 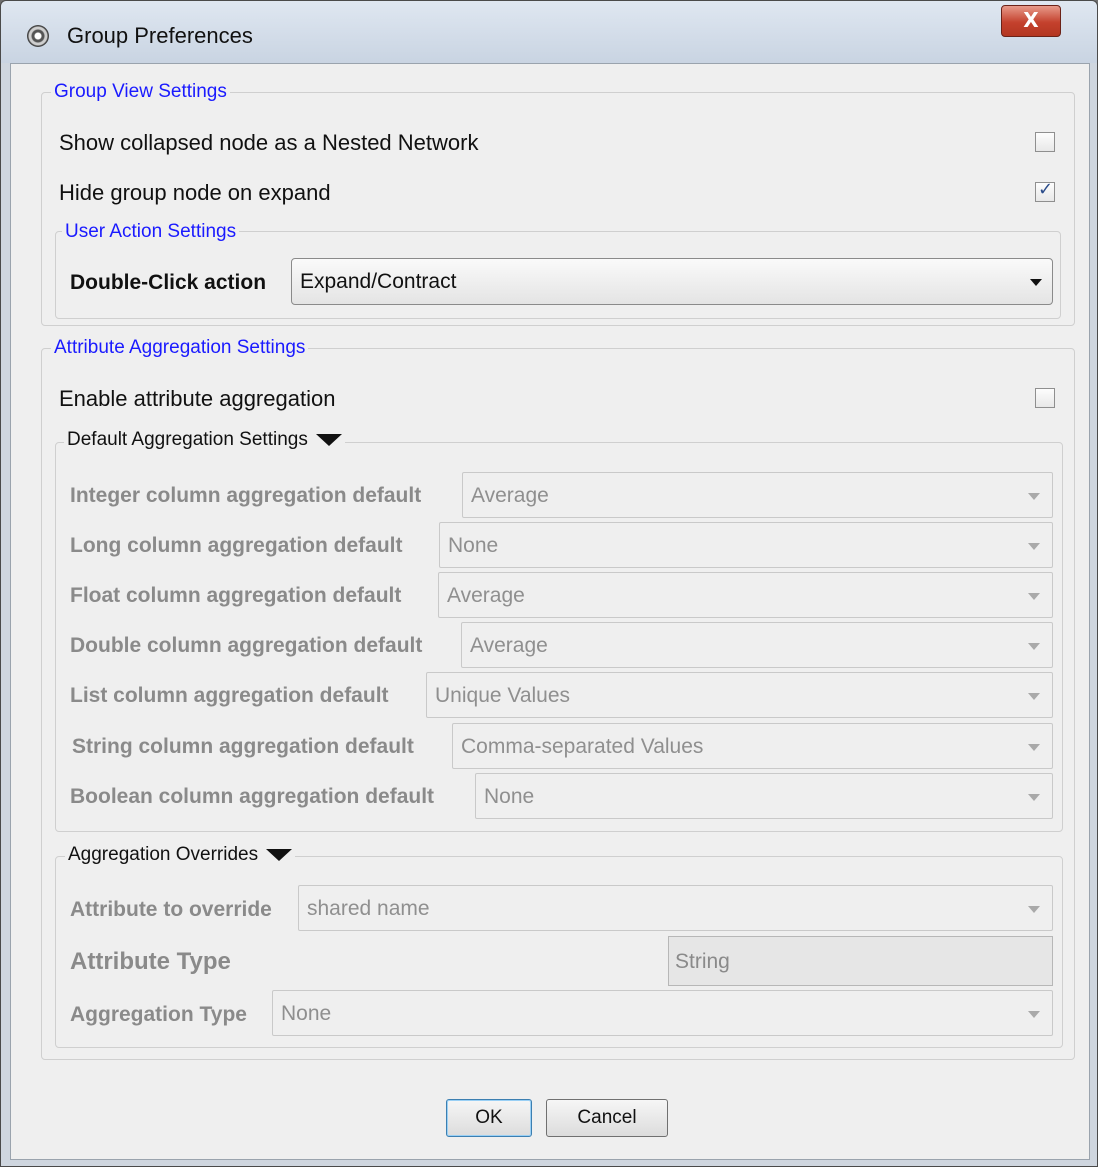 I want to click on float-default-select: Average, so click(x=745, y=595).